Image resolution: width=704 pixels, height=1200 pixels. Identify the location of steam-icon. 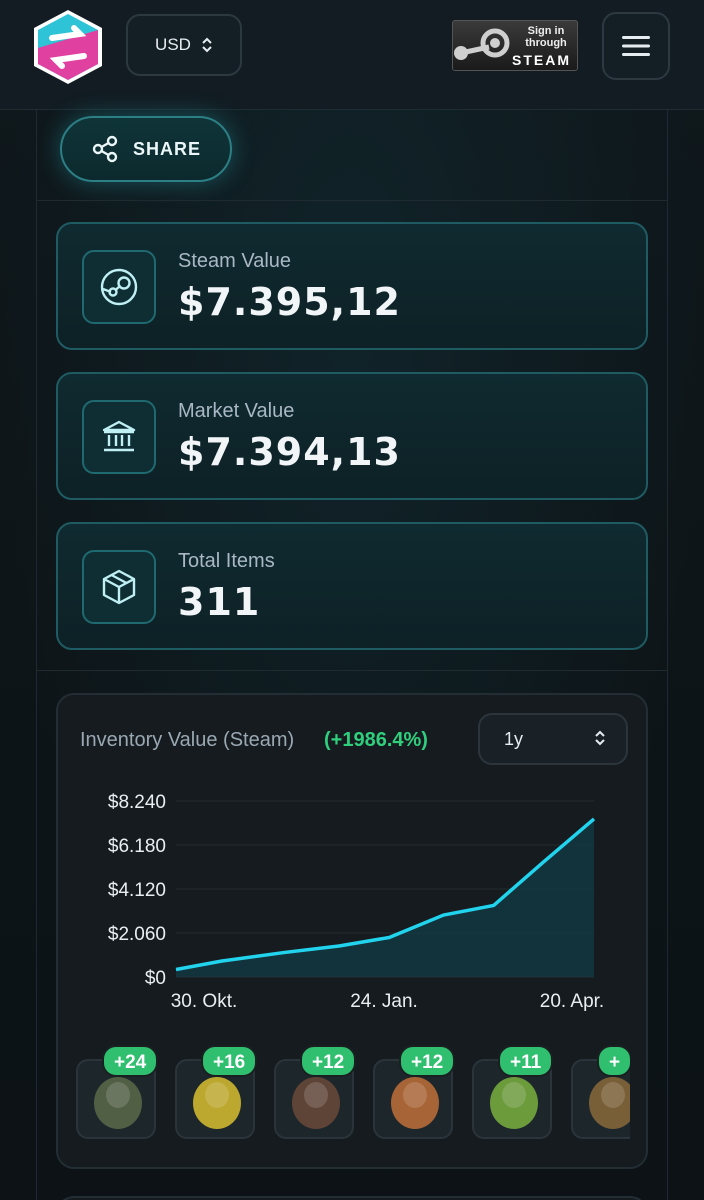
(119, 287).